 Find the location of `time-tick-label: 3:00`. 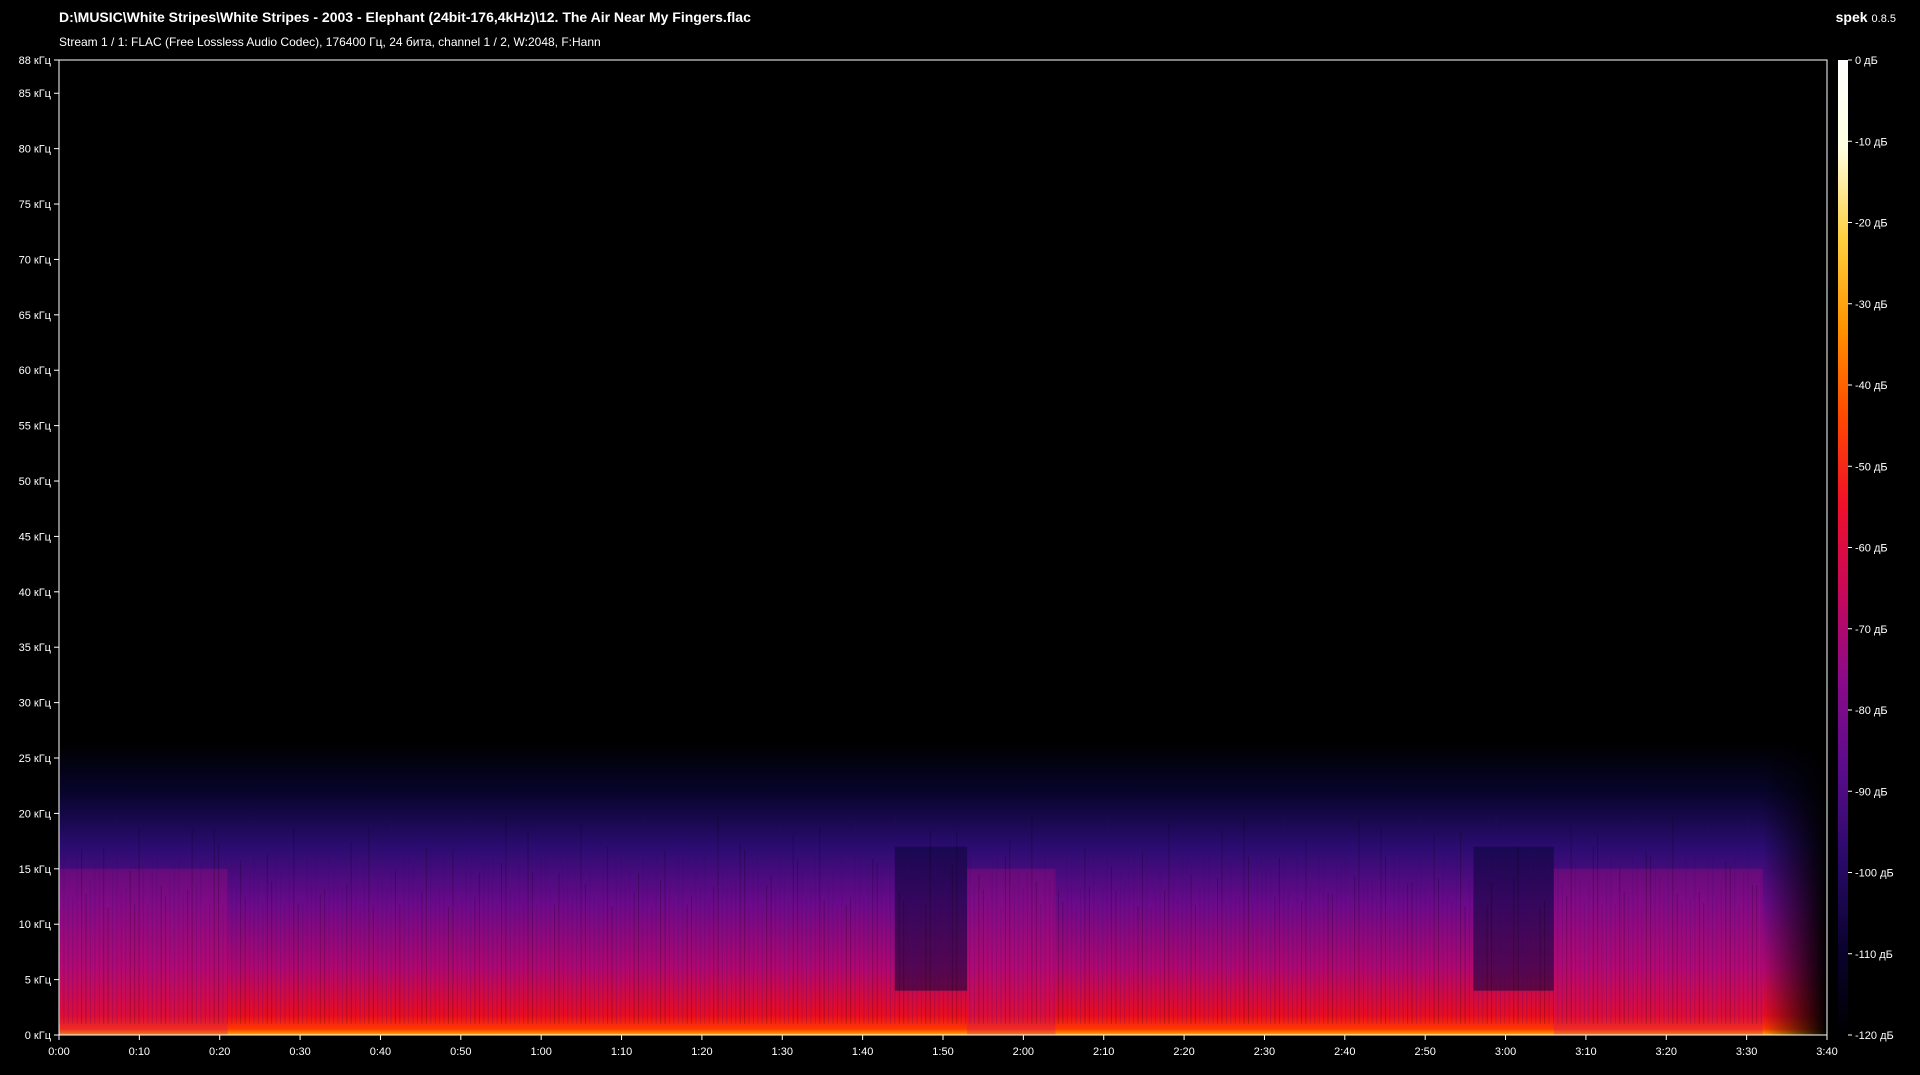

time-tick-label: 3:00 is located at coordinates (1505, 1052).